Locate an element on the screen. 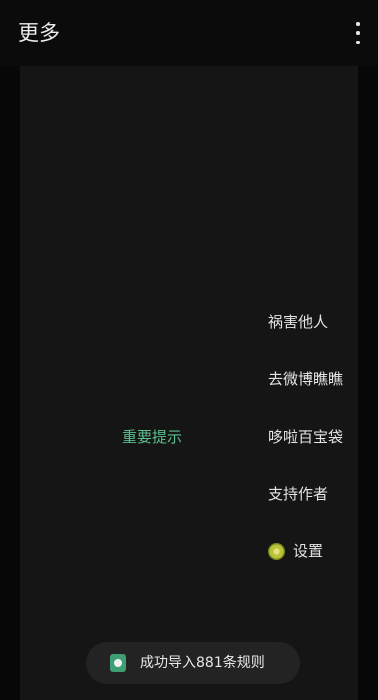 This screenshot has height=700, width=378. app-bar: 更多 is located at coordinates (189, 33).